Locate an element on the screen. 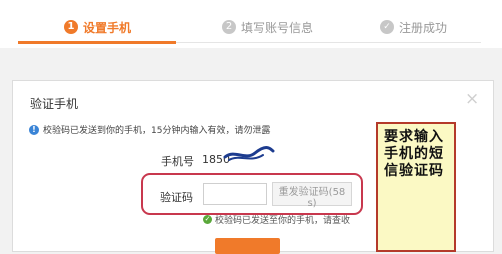 Image resolution: width=502 pixels, height=254 pixels. step-progress-active is located at coordinates (97, 42).